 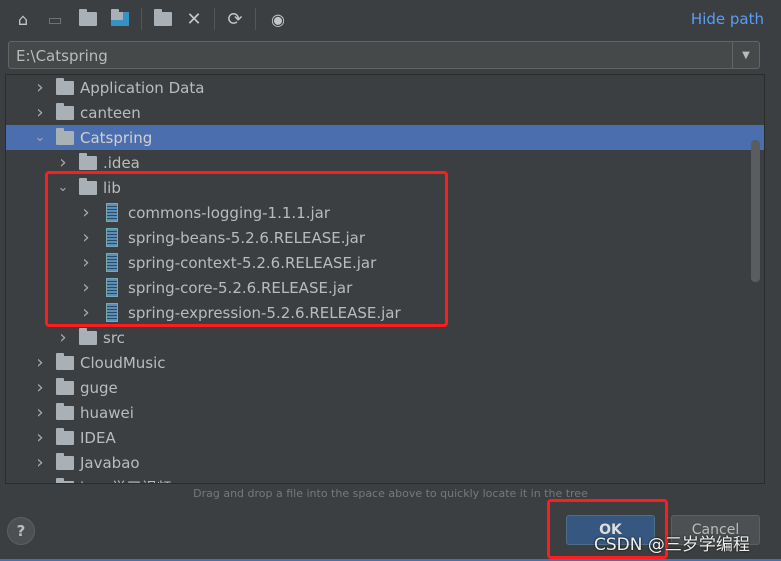 What do you see at coordinates (55, 19) in the screenshot?
I see `desktop-icon: ▭` at bounding box center [55, 19].